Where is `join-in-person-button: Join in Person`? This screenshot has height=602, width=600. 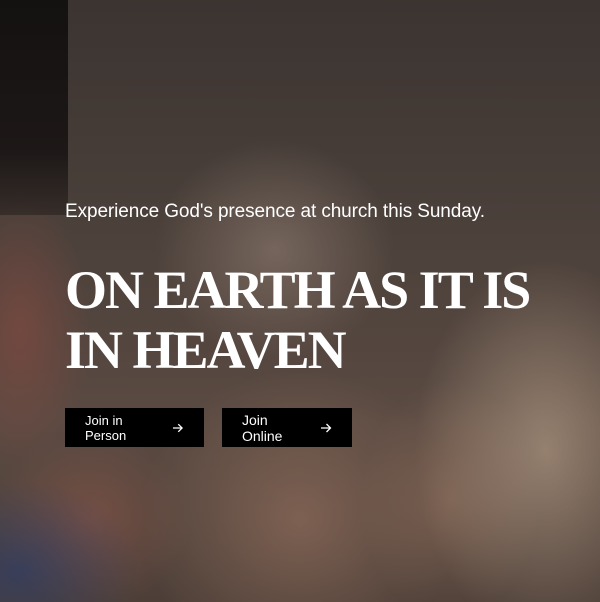 join-in-person-button: Join in Person is located at coordinates (134, 427).